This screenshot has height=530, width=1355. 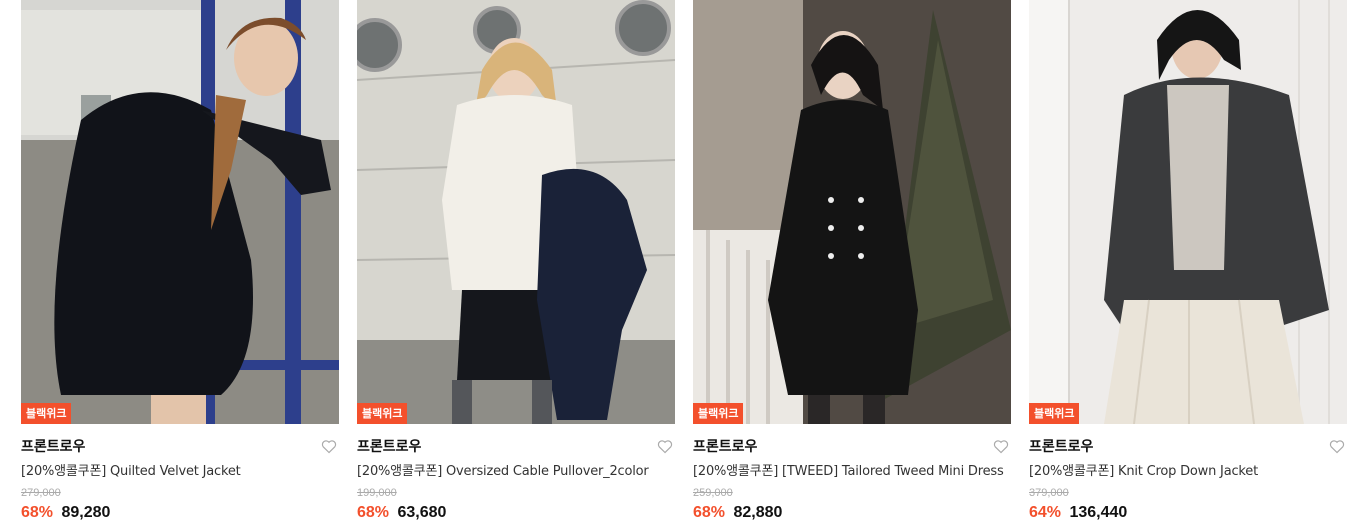 I want to click on original-price: 279,000, so click(x=41, y=493).